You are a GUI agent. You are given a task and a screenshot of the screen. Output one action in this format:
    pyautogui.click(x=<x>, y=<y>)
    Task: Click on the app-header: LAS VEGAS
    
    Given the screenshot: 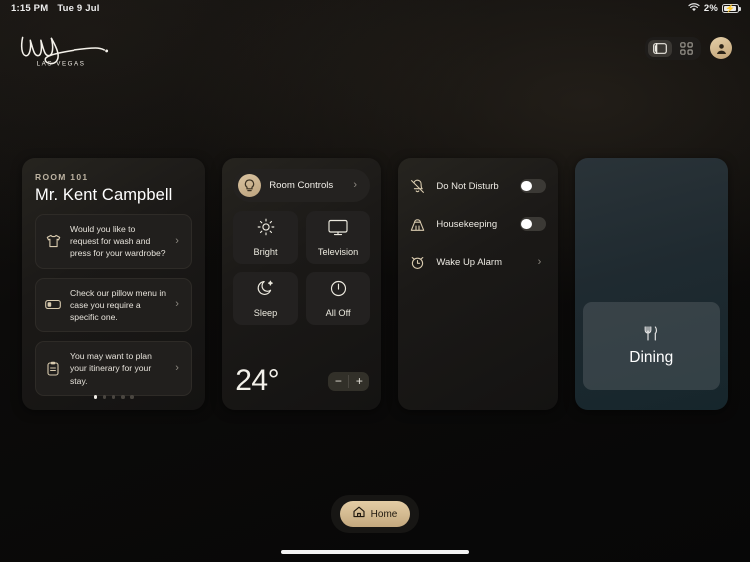 What is the action you would take?
    pyautogui.click(x=375, y=48)
    